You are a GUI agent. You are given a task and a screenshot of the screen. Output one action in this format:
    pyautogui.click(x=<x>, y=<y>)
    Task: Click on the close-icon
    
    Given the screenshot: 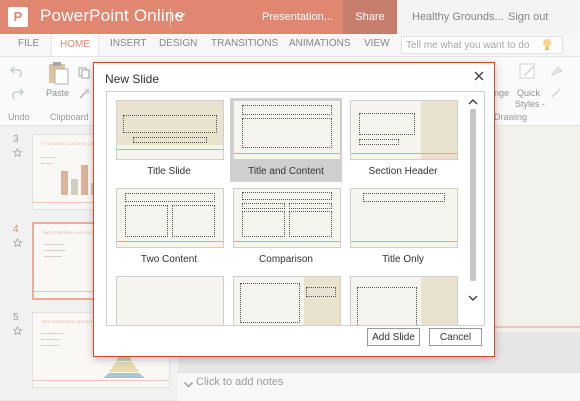 What is the action you would take?
    pyautogui.click(x=479, y=76)
    